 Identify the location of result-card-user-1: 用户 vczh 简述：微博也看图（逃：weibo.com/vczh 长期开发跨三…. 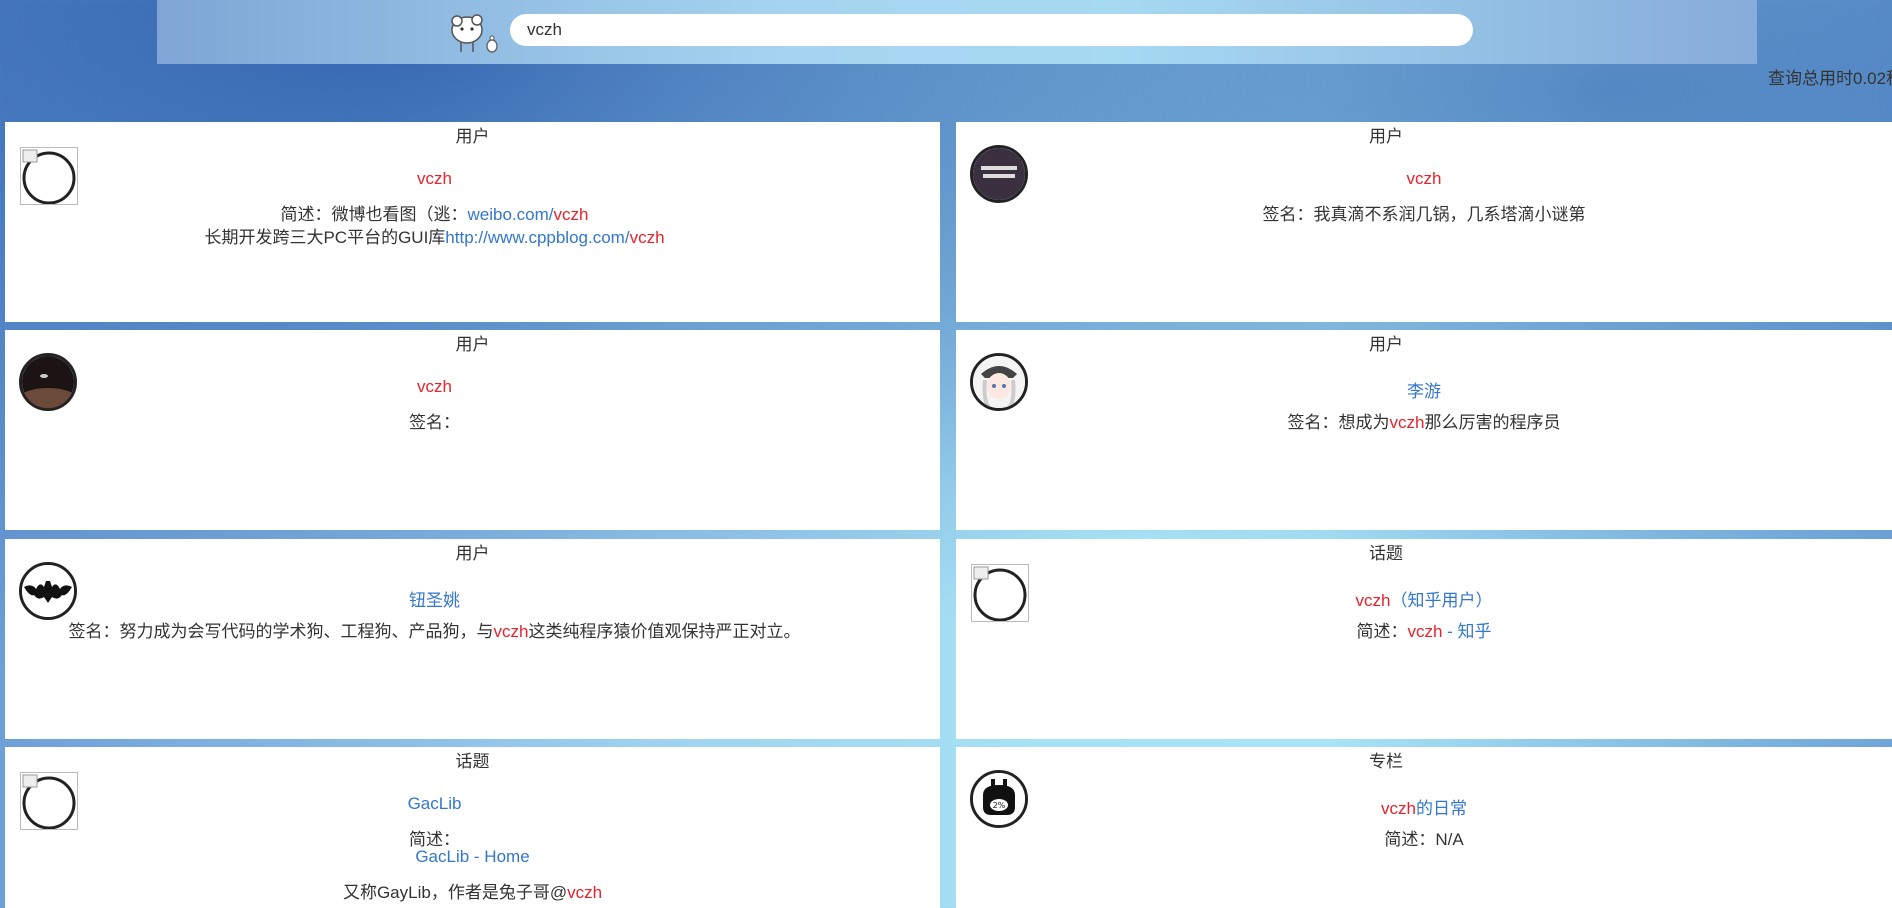
(472, 222).